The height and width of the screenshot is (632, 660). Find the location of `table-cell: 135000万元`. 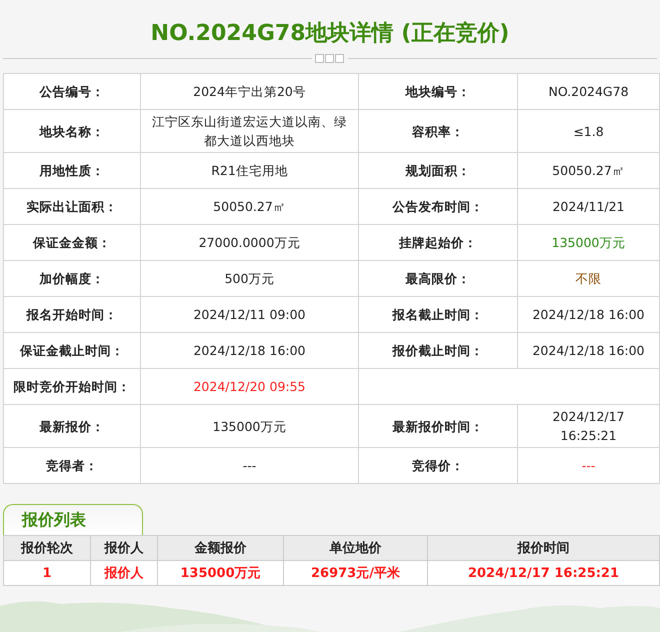

table-cell: 135000万元 is located at coordinates (221, 573).